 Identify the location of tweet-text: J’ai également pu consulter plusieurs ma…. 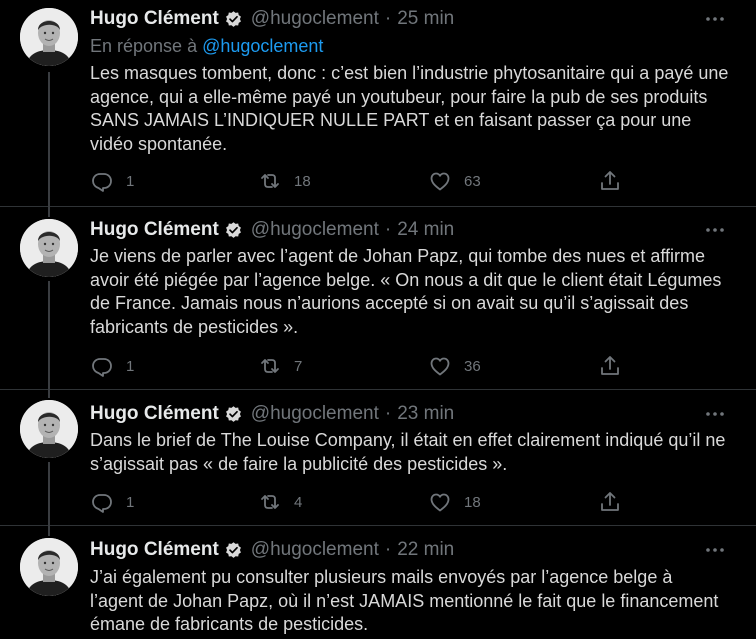
(404, 600).